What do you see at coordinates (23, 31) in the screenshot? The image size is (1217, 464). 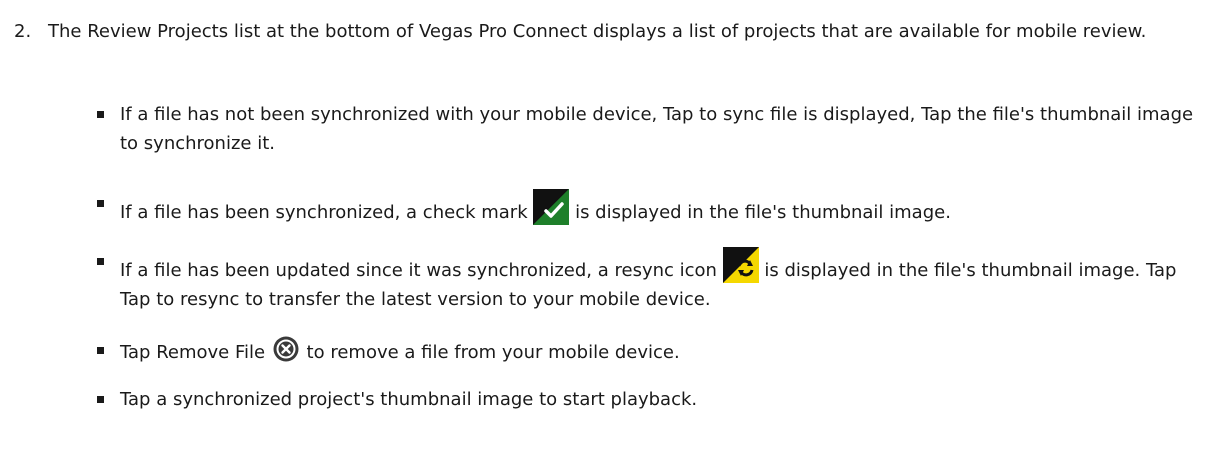 I see `step-number: 2.` at bounding box center [23, 31].